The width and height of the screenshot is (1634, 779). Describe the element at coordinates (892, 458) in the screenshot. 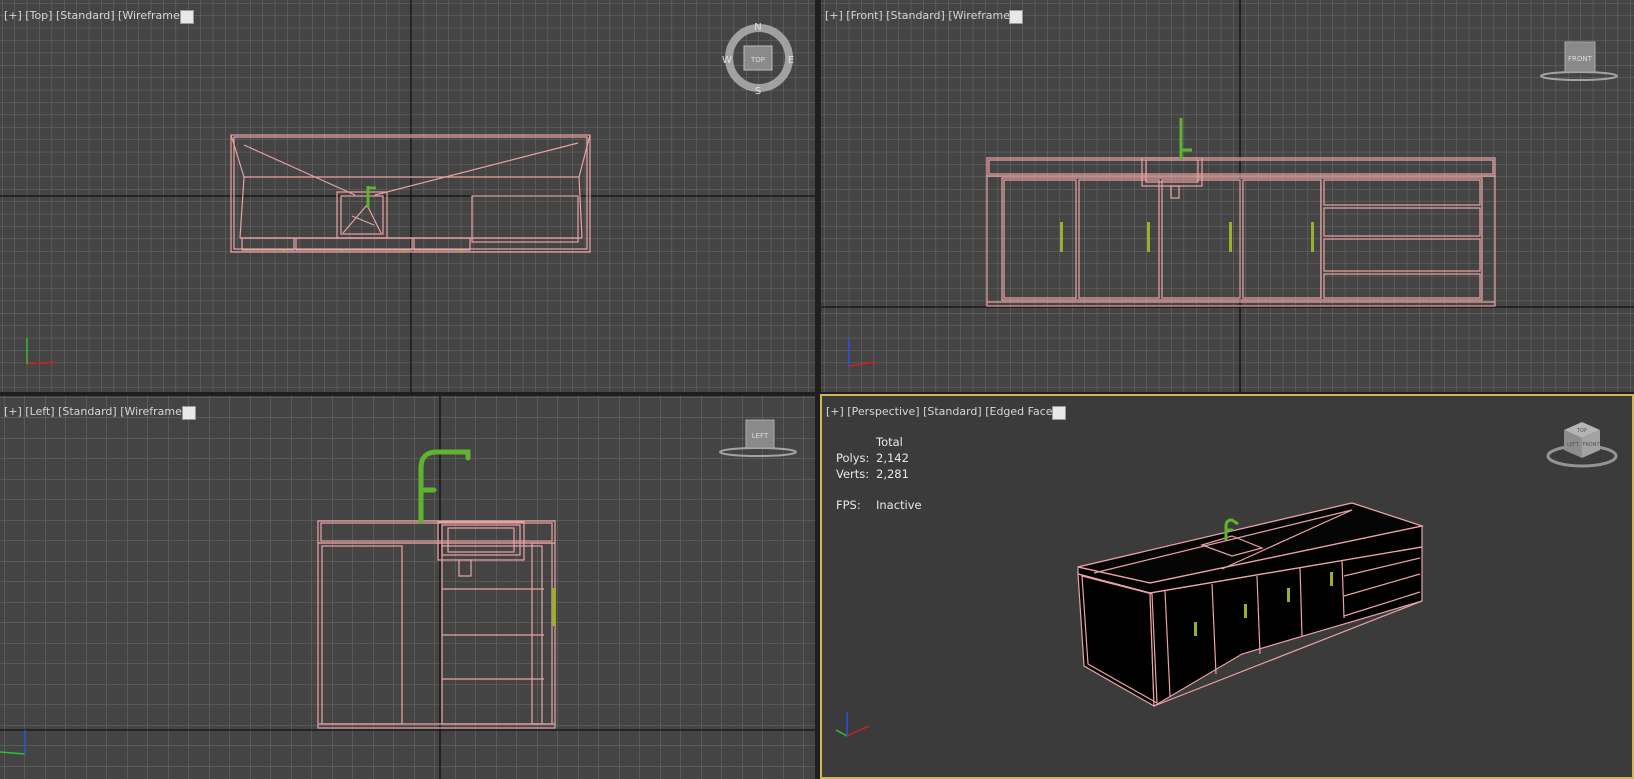

I see `stats-polys-value: 2,142` at that location.